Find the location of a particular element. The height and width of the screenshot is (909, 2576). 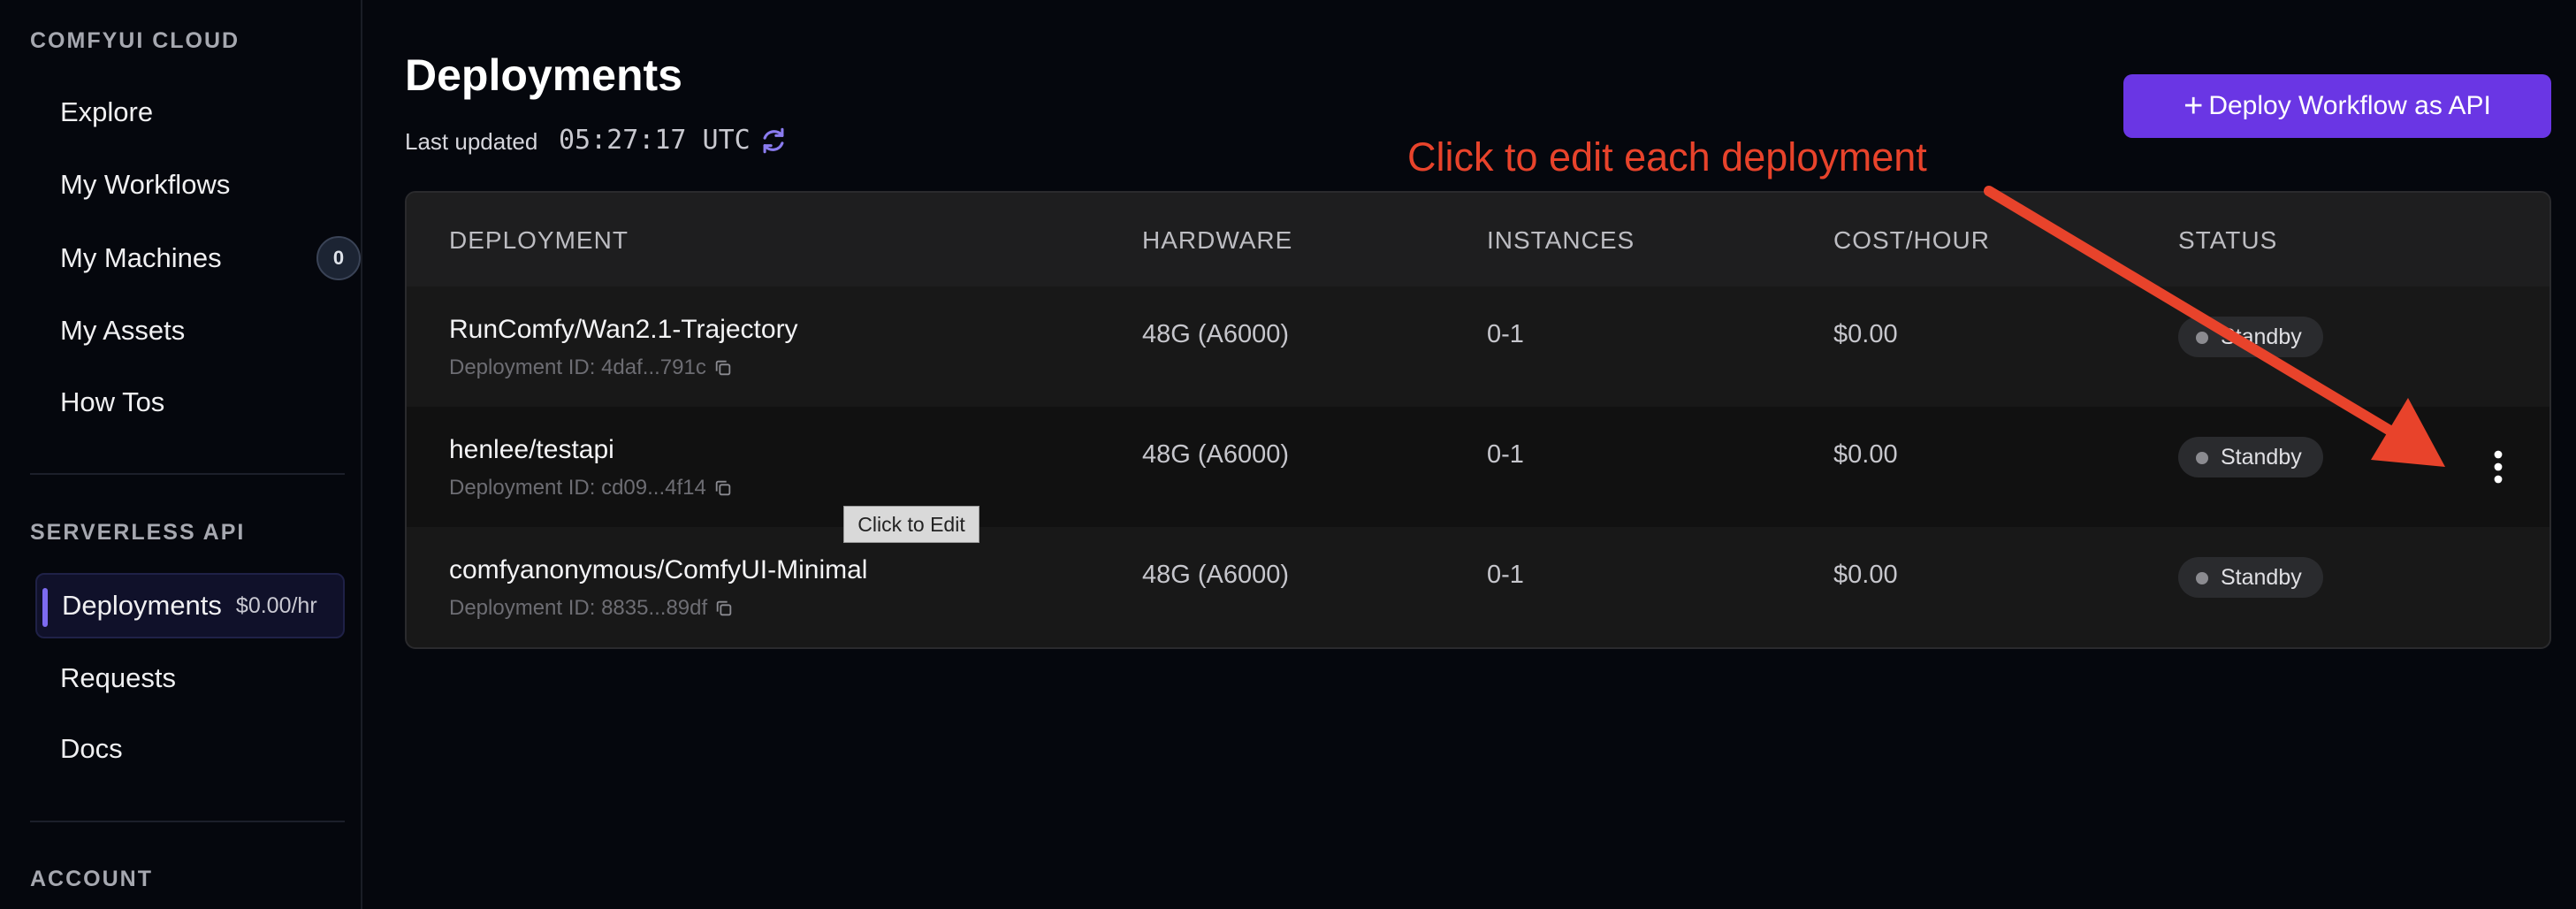

page-title: Deployments is located at coordinates (543, 75).